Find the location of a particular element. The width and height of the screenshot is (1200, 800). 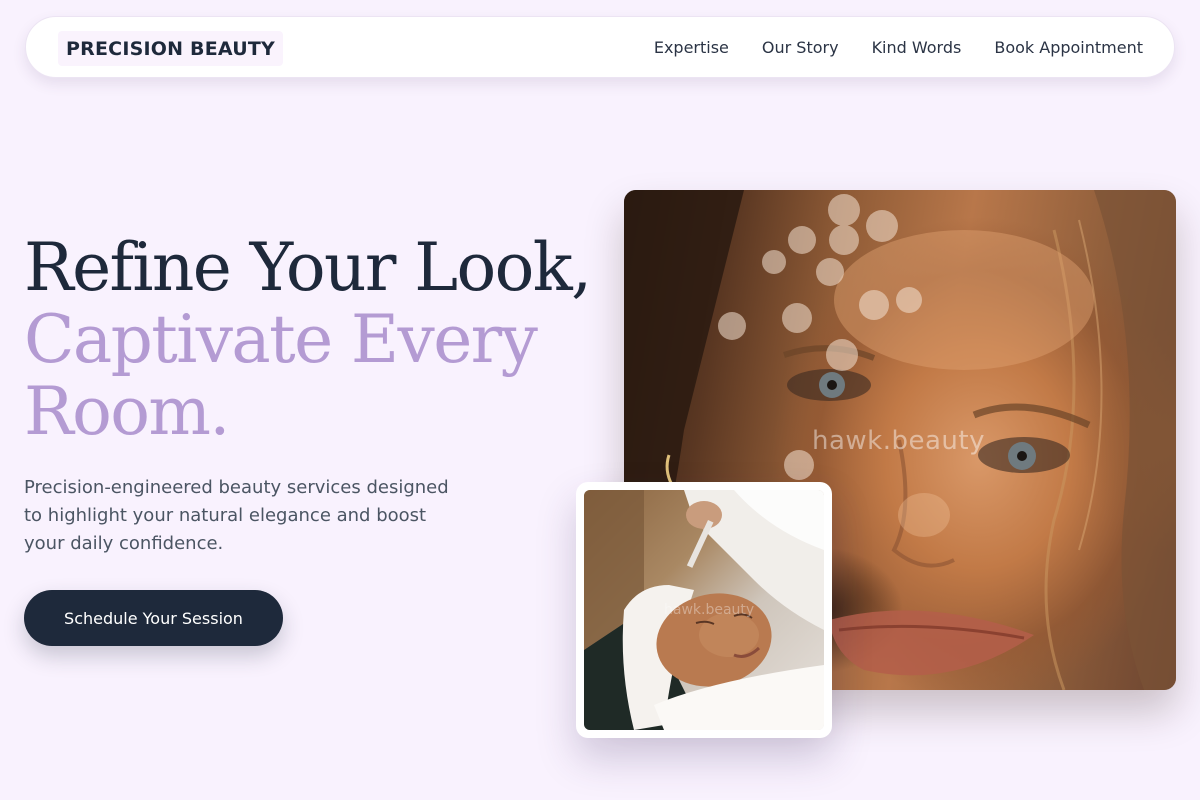

nav-link-expertise: Expertise is located at coordinates (691, 47).